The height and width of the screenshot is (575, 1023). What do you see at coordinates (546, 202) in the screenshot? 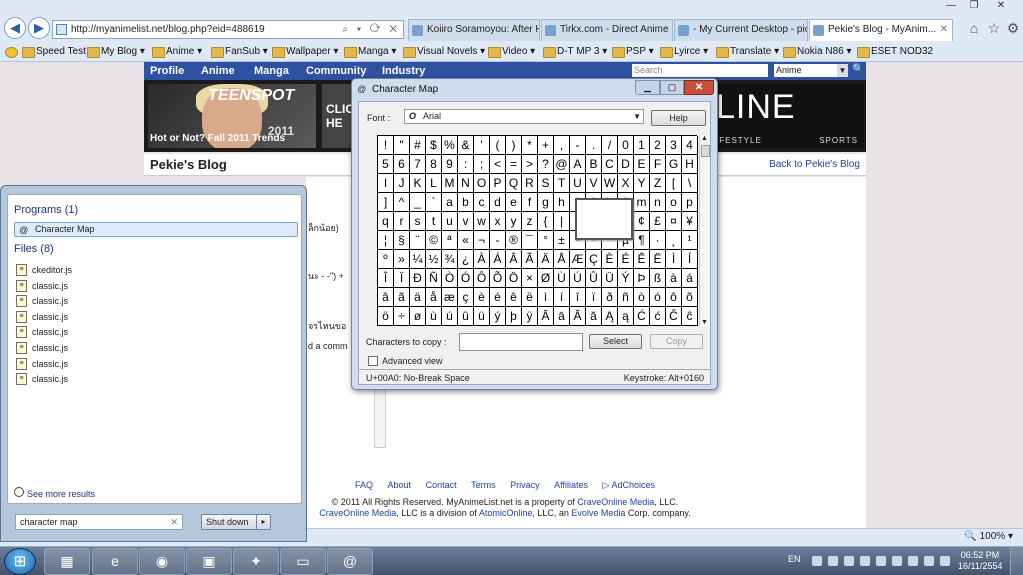
I see `character-cell: g` at bounding box center [546, 202].